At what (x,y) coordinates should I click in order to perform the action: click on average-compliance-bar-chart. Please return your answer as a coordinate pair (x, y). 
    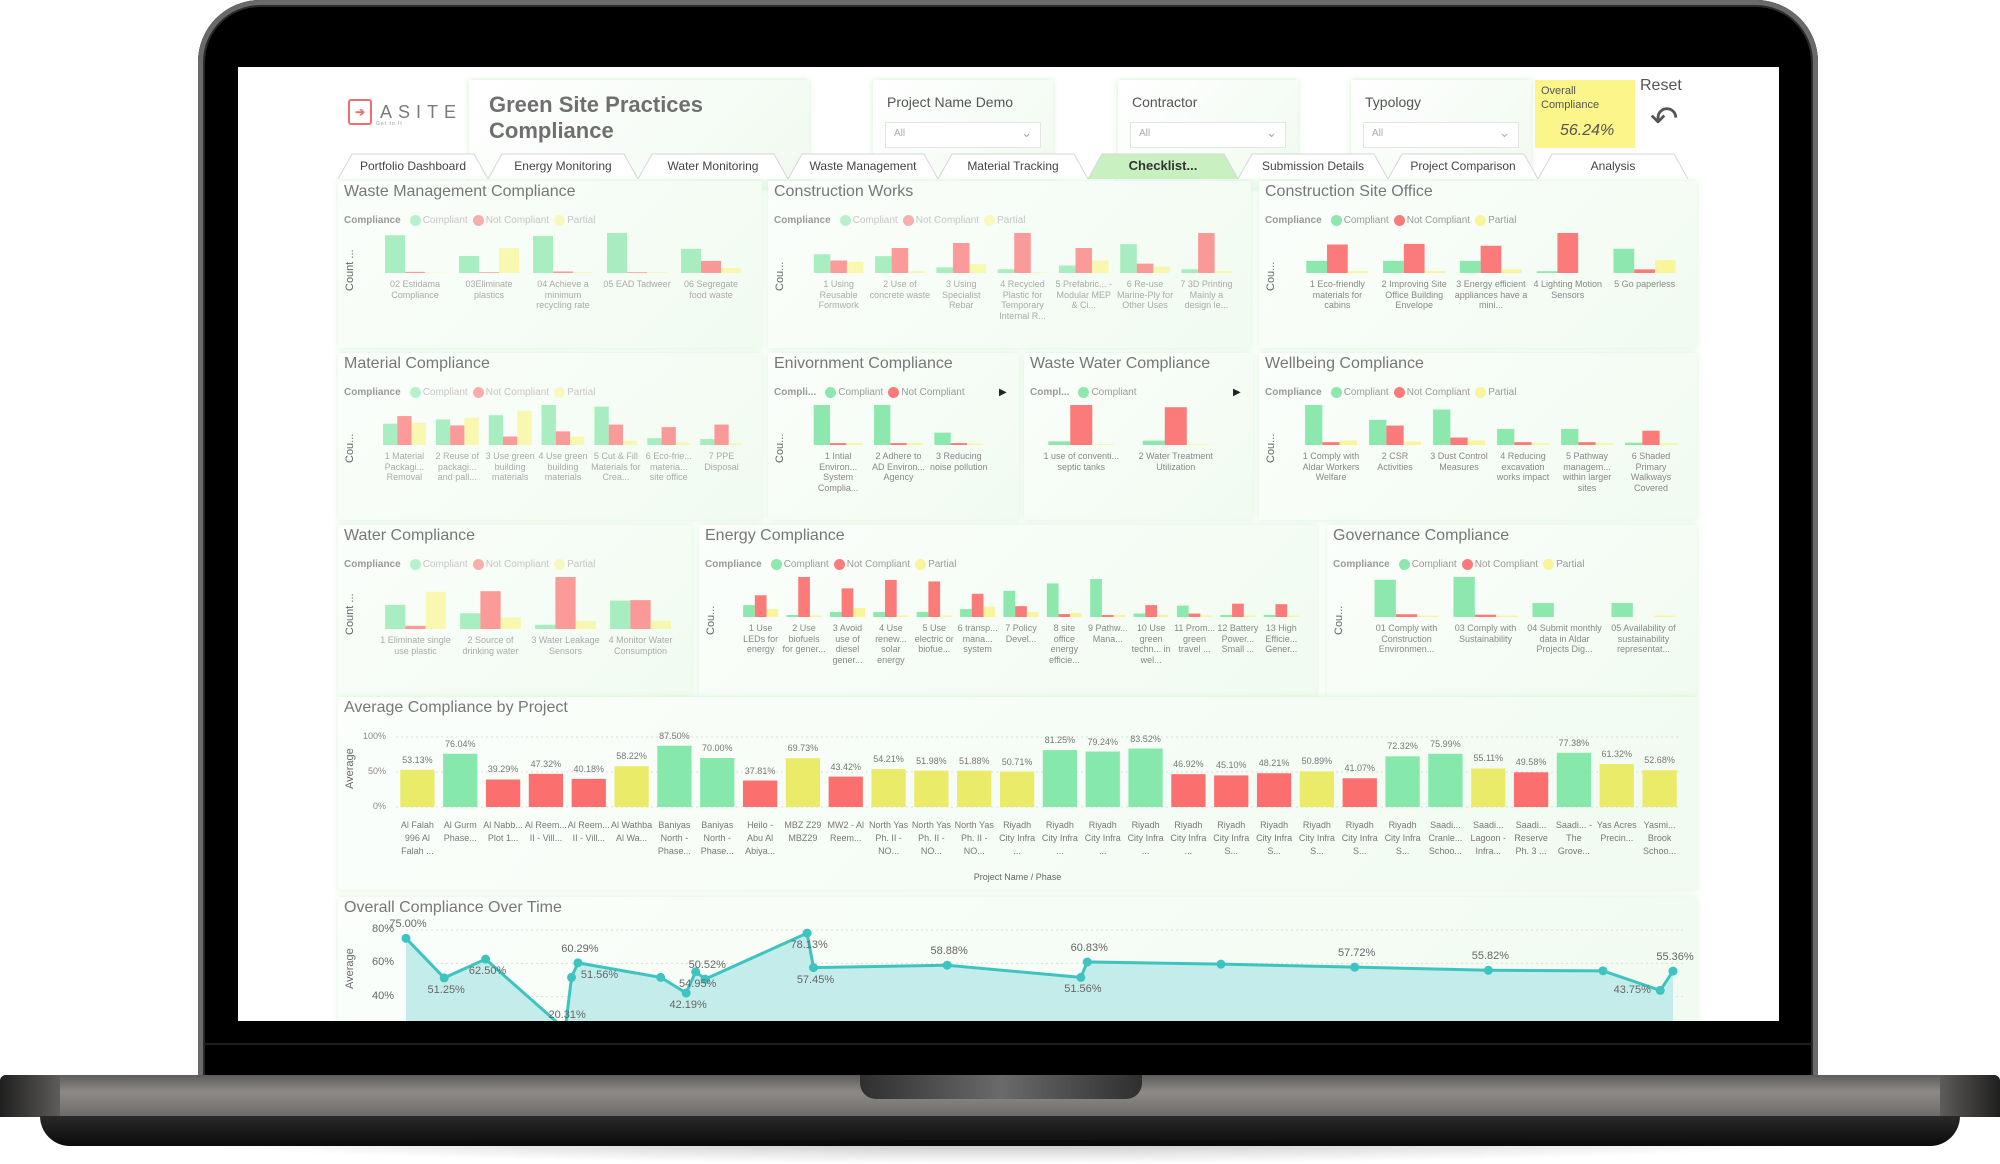
    Looking at the image, I should click on (1038, 772).